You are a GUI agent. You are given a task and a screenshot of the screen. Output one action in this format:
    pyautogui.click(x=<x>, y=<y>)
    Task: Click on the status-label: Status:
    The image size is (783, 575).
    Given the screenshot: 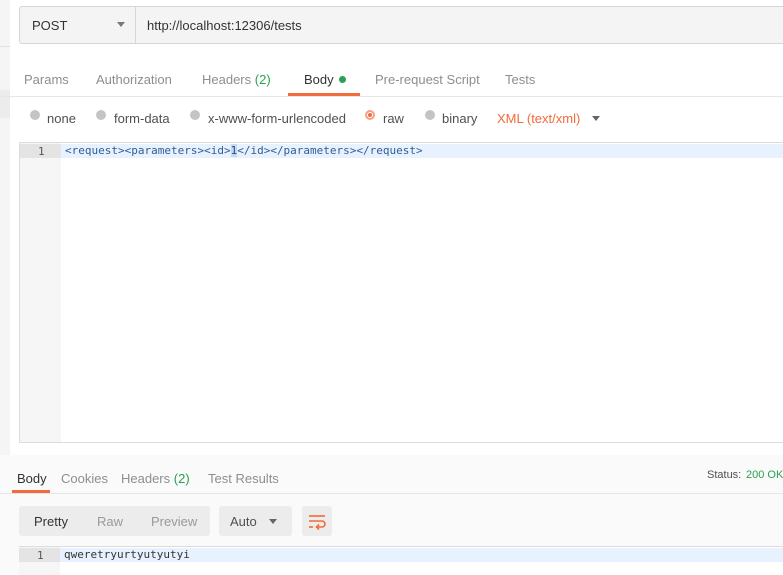 What is the action you would take?
    pyautogui.click(x=724, y=475)
    